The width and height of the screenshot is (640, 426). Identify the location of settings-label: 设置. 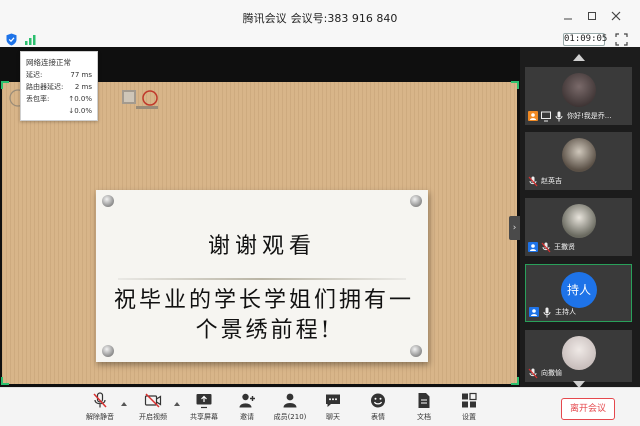
(469, 417).